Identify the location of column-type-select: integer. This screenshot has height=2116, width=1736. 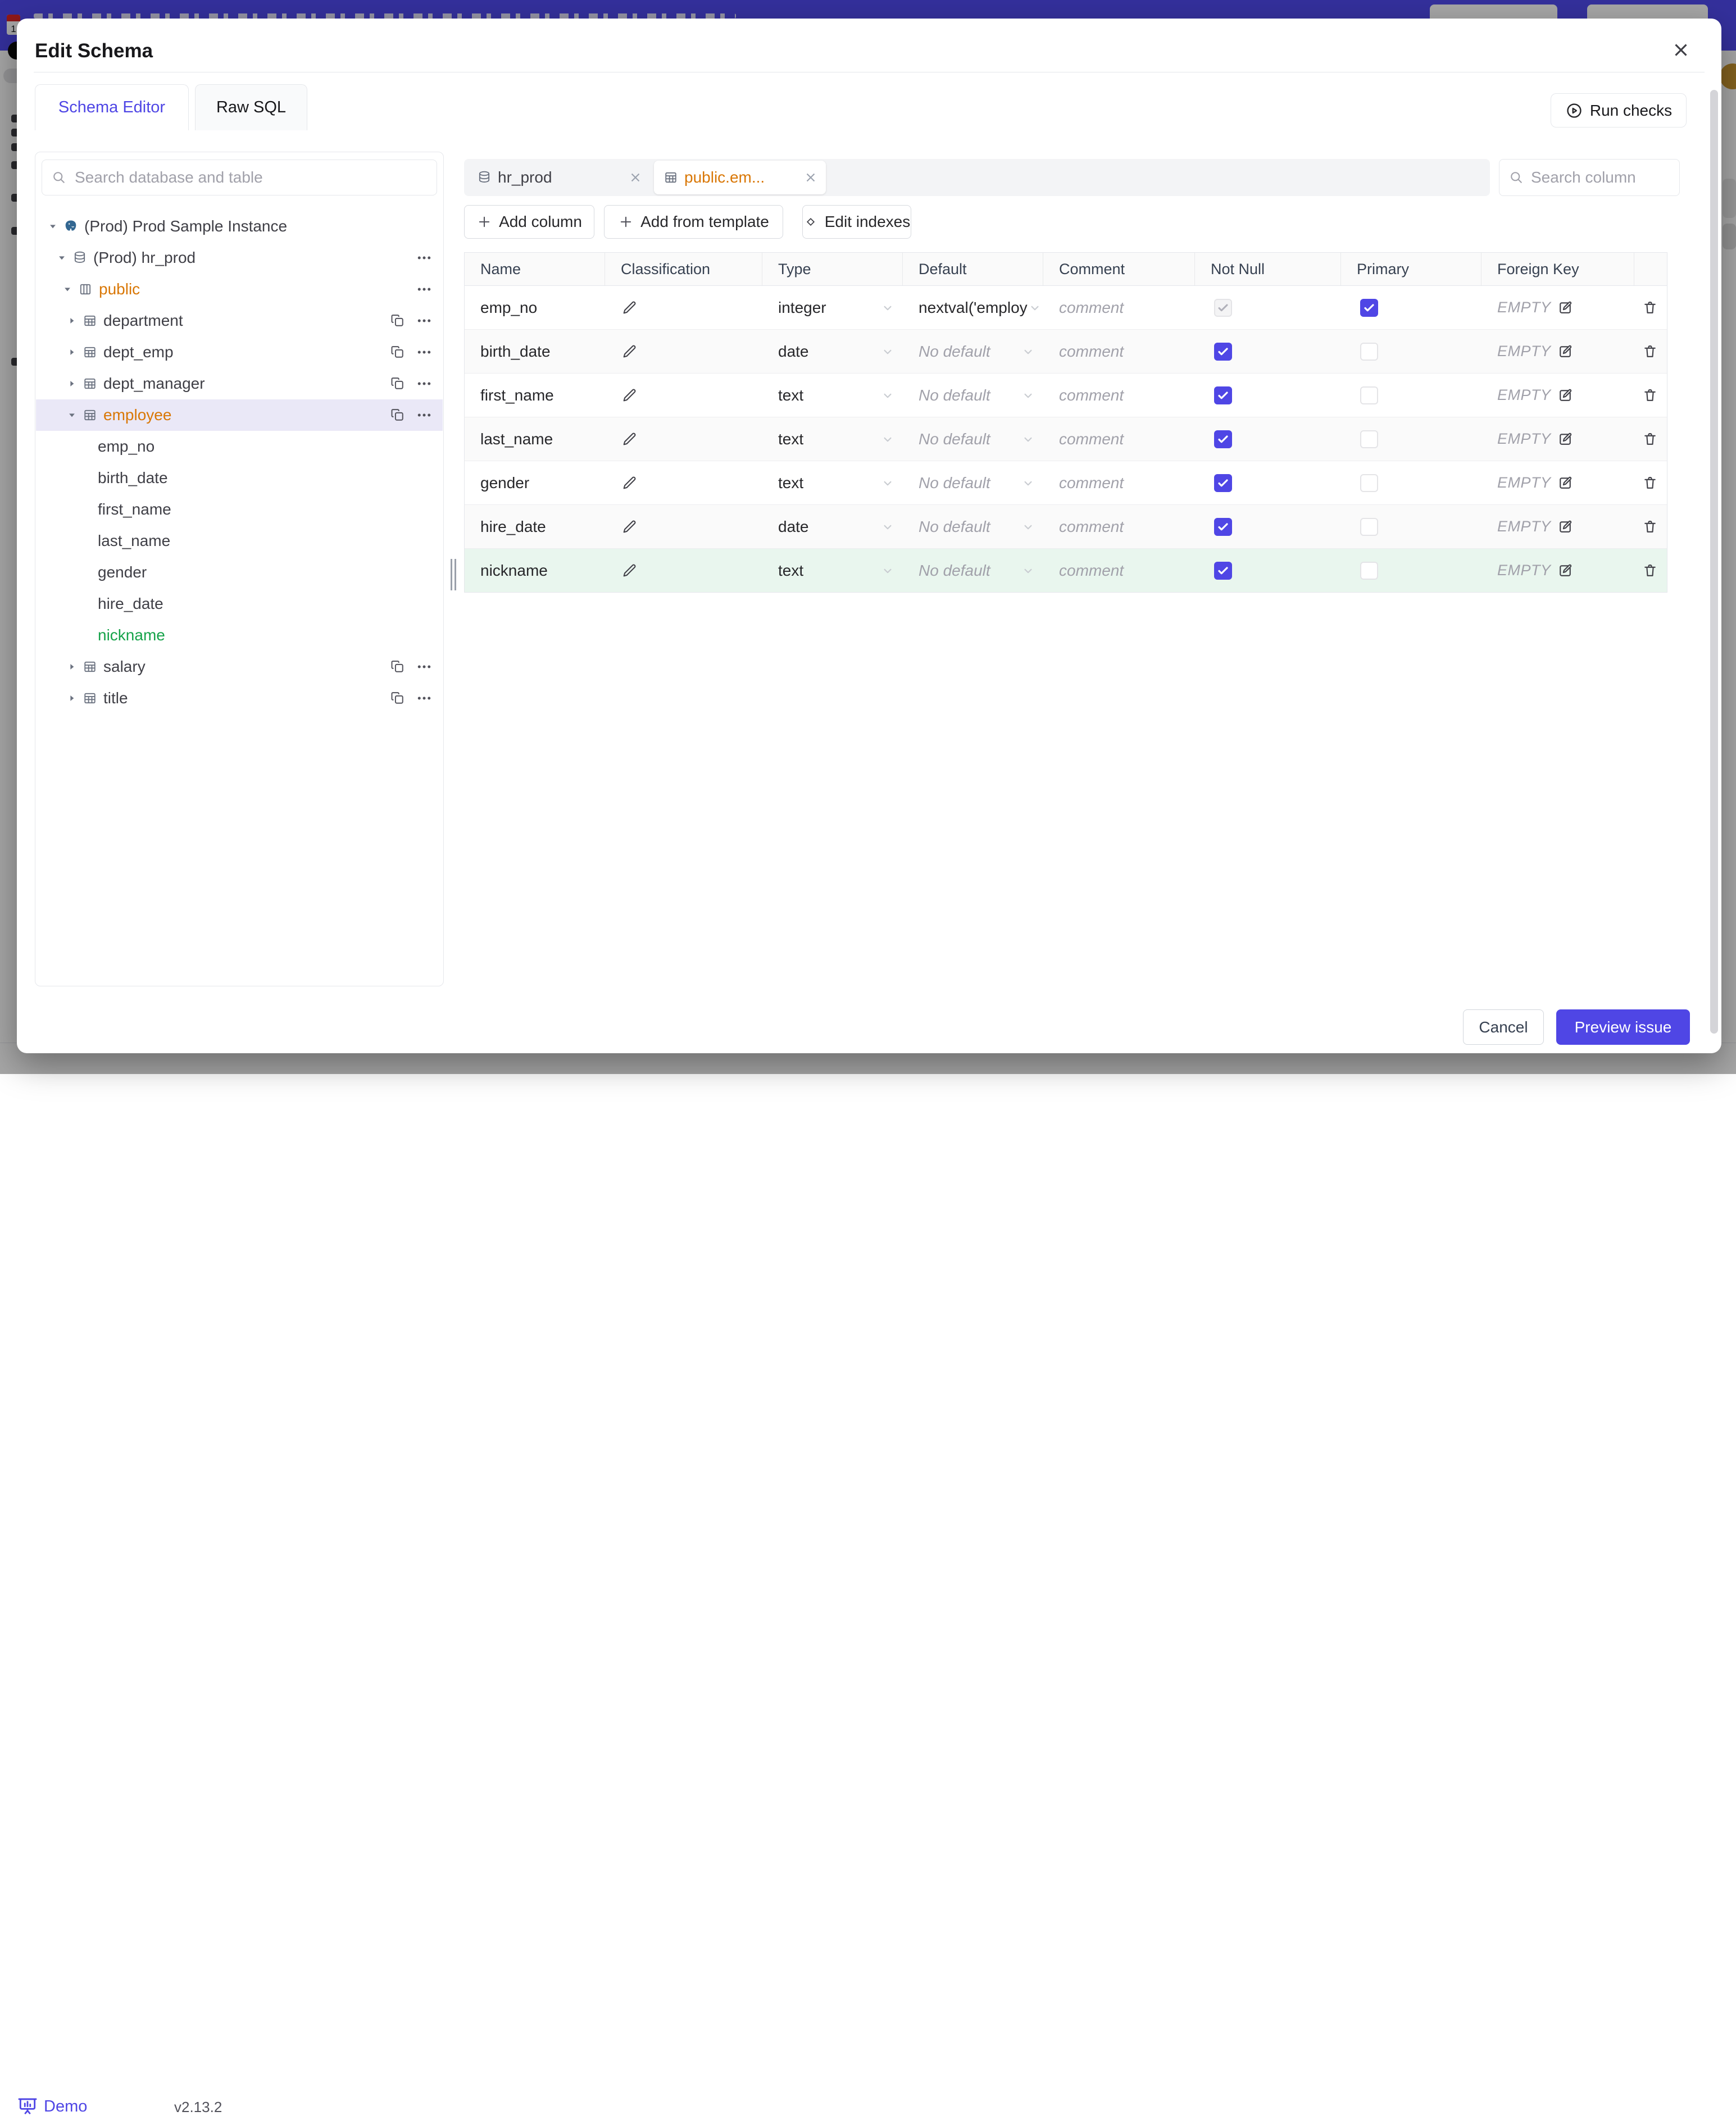
(802, 308).